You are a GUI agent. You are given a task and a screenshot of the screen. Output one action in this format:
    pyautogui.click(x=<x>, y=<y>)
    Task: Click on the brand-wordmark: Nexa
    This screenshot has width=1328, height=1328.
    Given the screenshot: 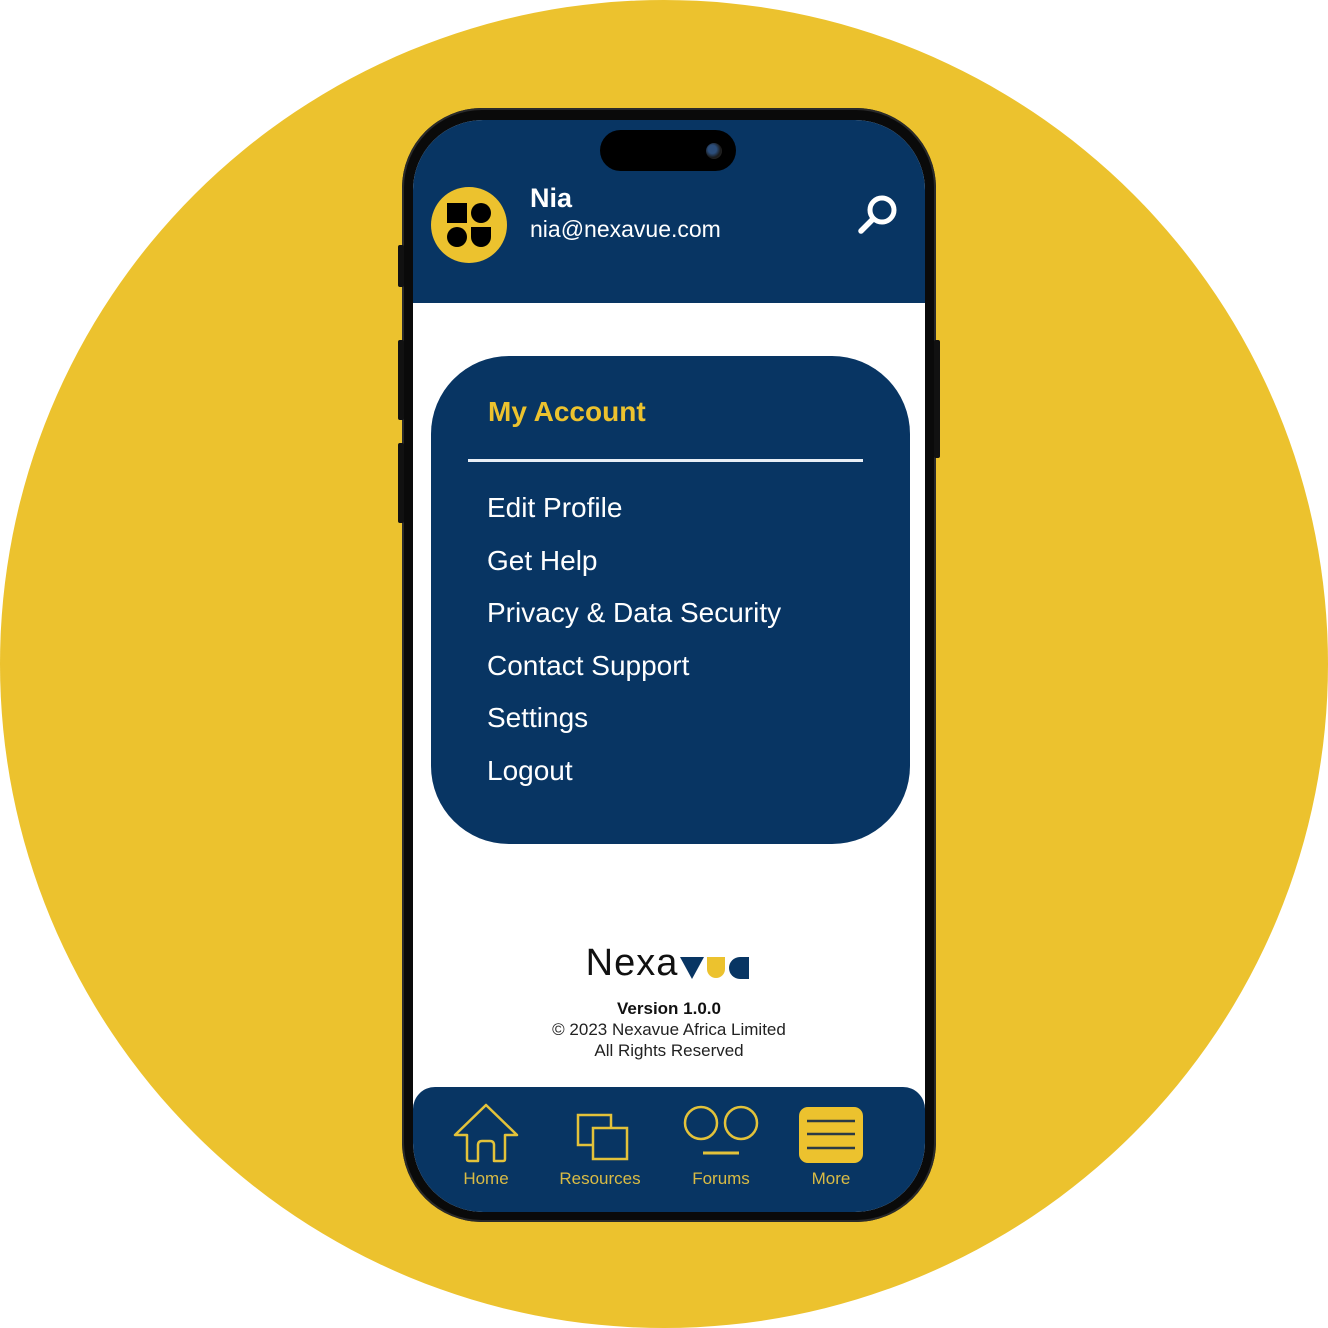 What is the action you would take?
    pyautogui.click(x=632, y=963)
    